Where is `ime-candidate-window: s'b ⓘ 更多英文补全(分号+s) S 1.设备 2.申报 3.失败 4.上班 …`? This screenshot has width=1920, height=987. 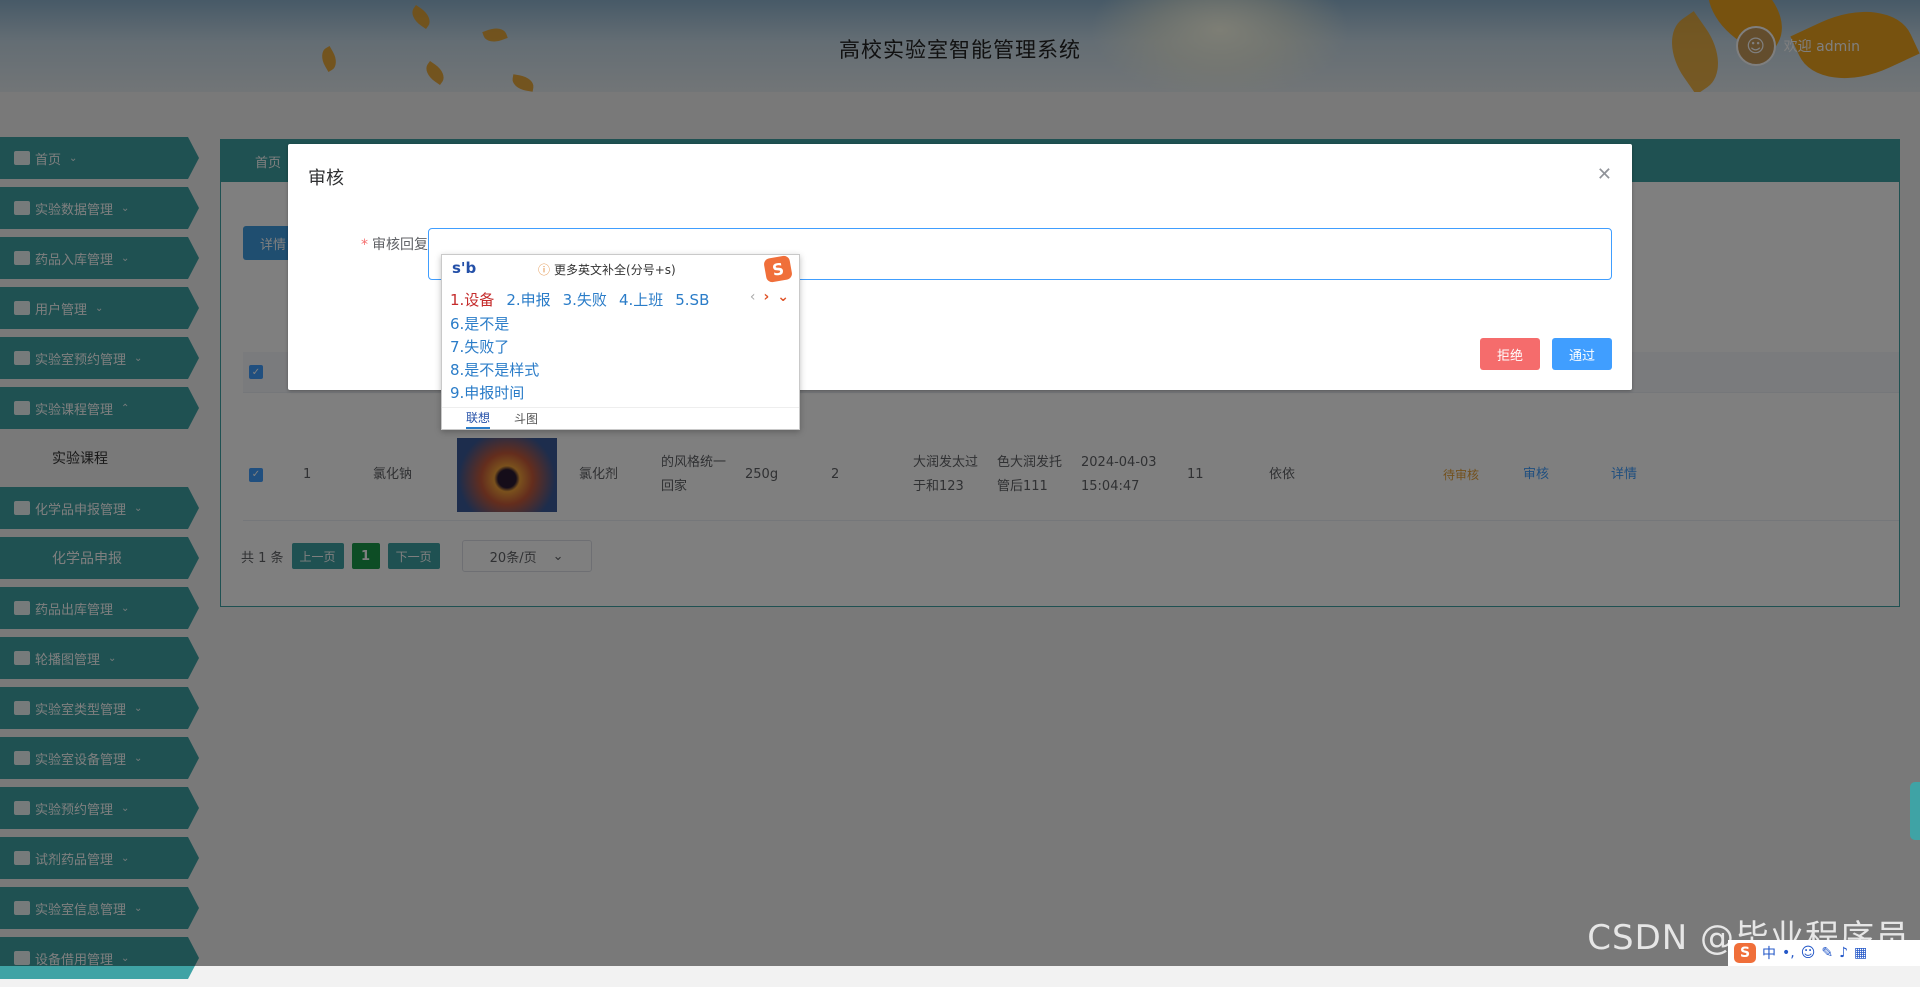
ime-candidate-window: s'b ⓘ 更多英文补全(分号+s) S 1.设备 2.申报 3.失败 4.上班 … is located at coordinates (620, 342).